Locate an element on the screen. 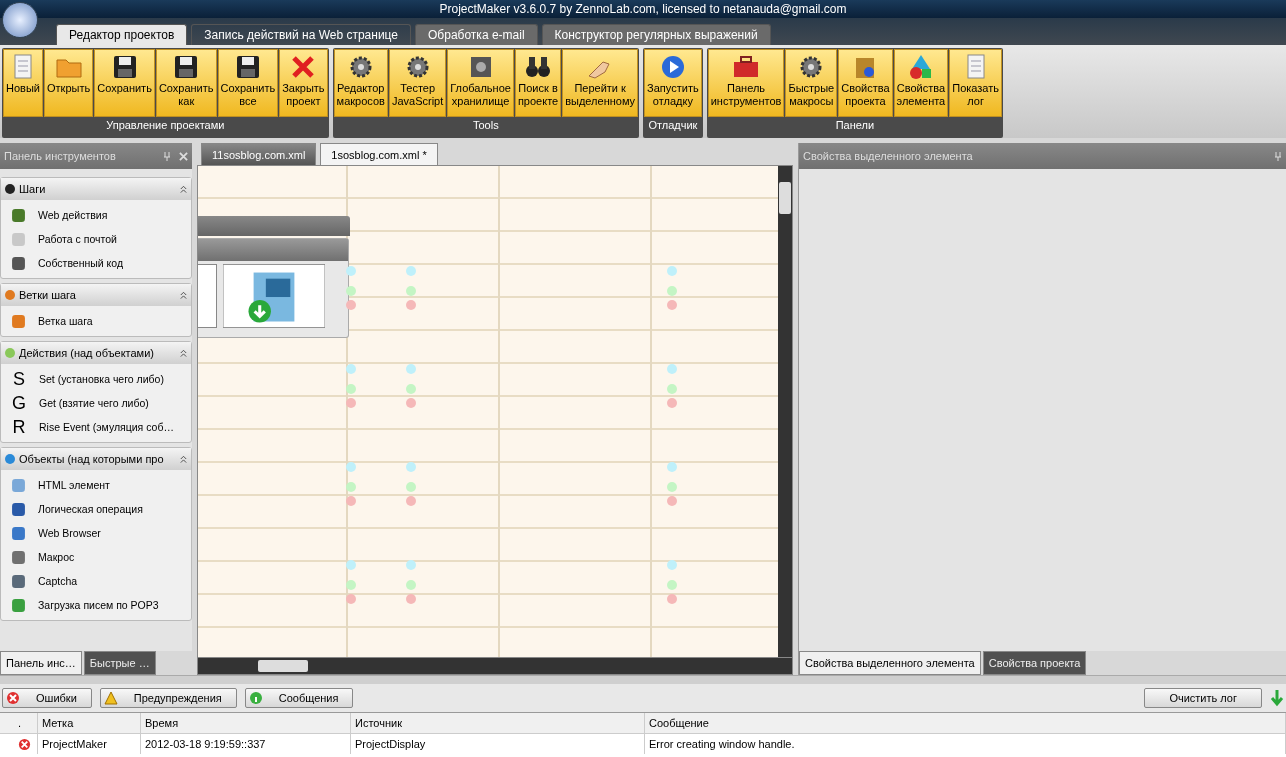 This screenshot has width=1286, height=757. close-icon is located at coordinates (183, 156).